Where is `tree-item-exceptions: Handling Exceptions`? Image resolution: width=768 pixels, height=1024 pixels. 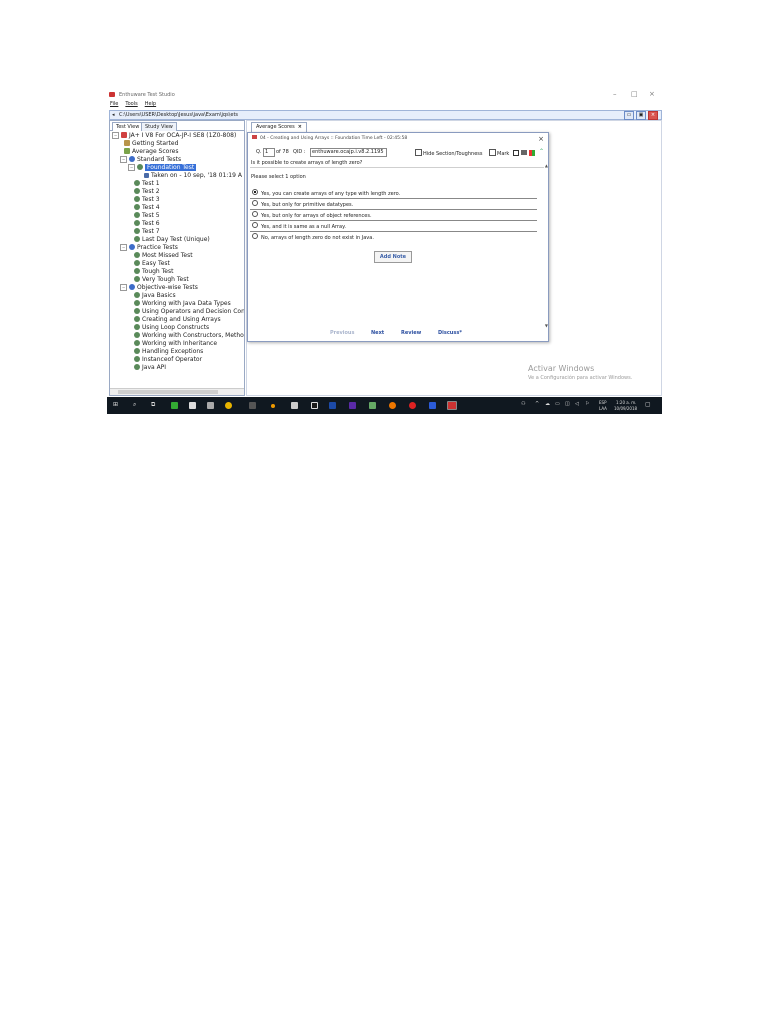 tree-item-exceptions: Handling Exceptions is located at coordinates (168, 352).